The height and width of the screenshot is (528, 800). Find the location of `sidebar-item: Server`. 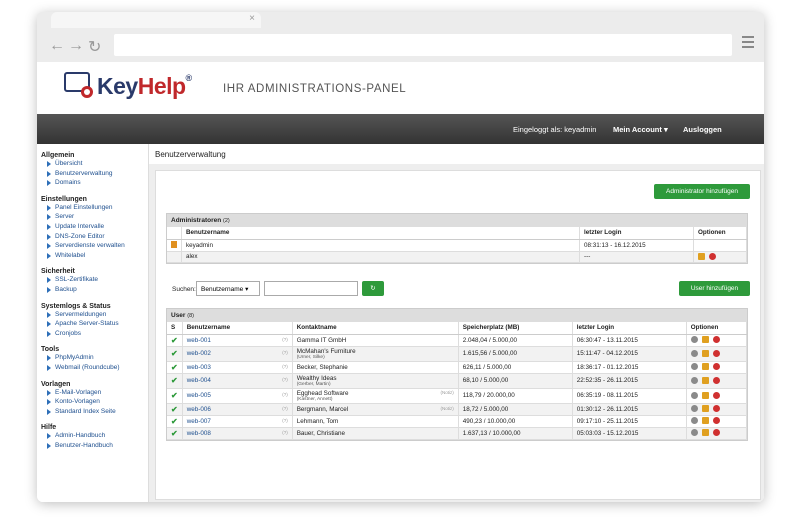

sidebar-item: Server is located at coordinates (92, 217).